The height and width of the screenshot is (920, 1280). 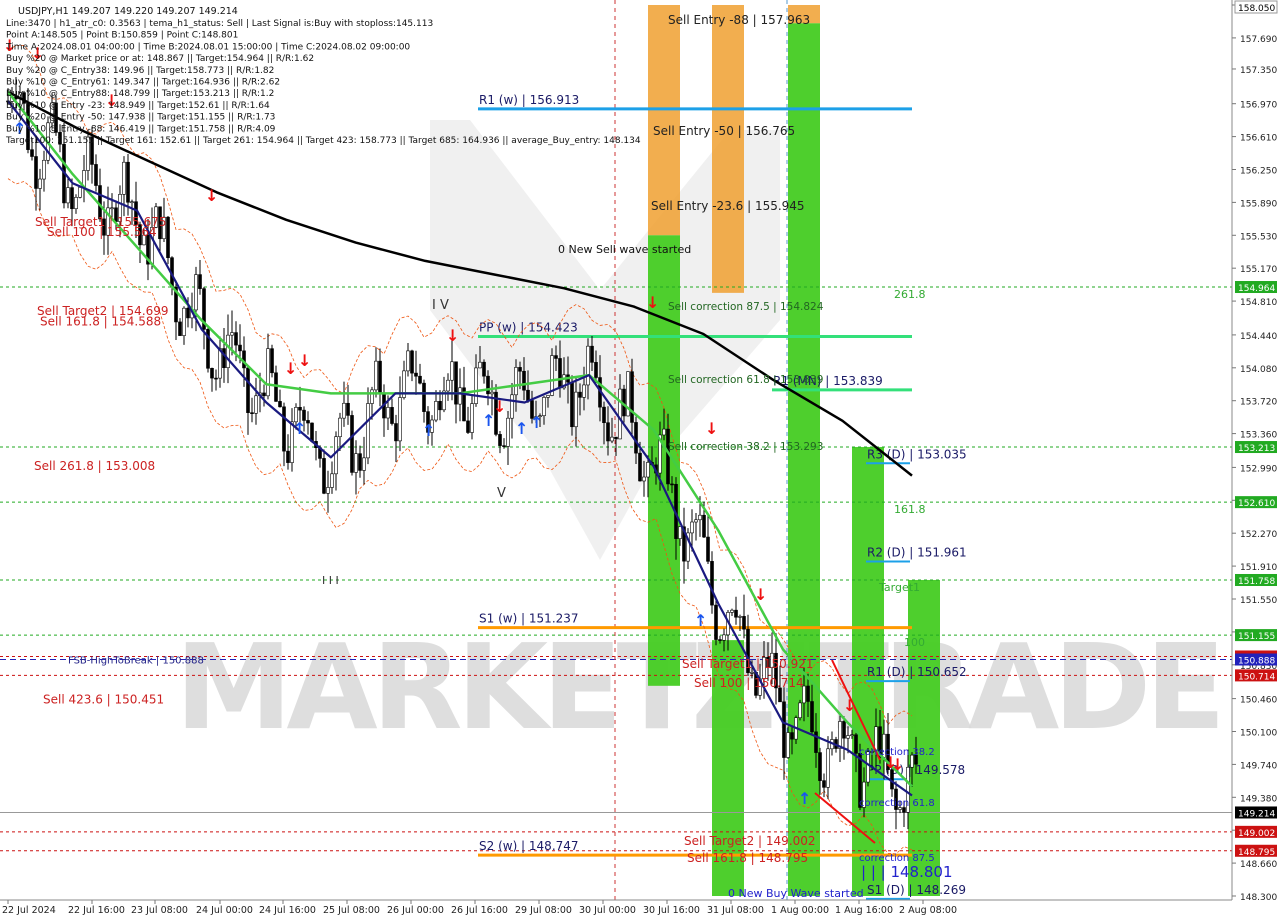 I want to click on time-tick-label: 23 Jul 08:00, so click(x=159, y=910).